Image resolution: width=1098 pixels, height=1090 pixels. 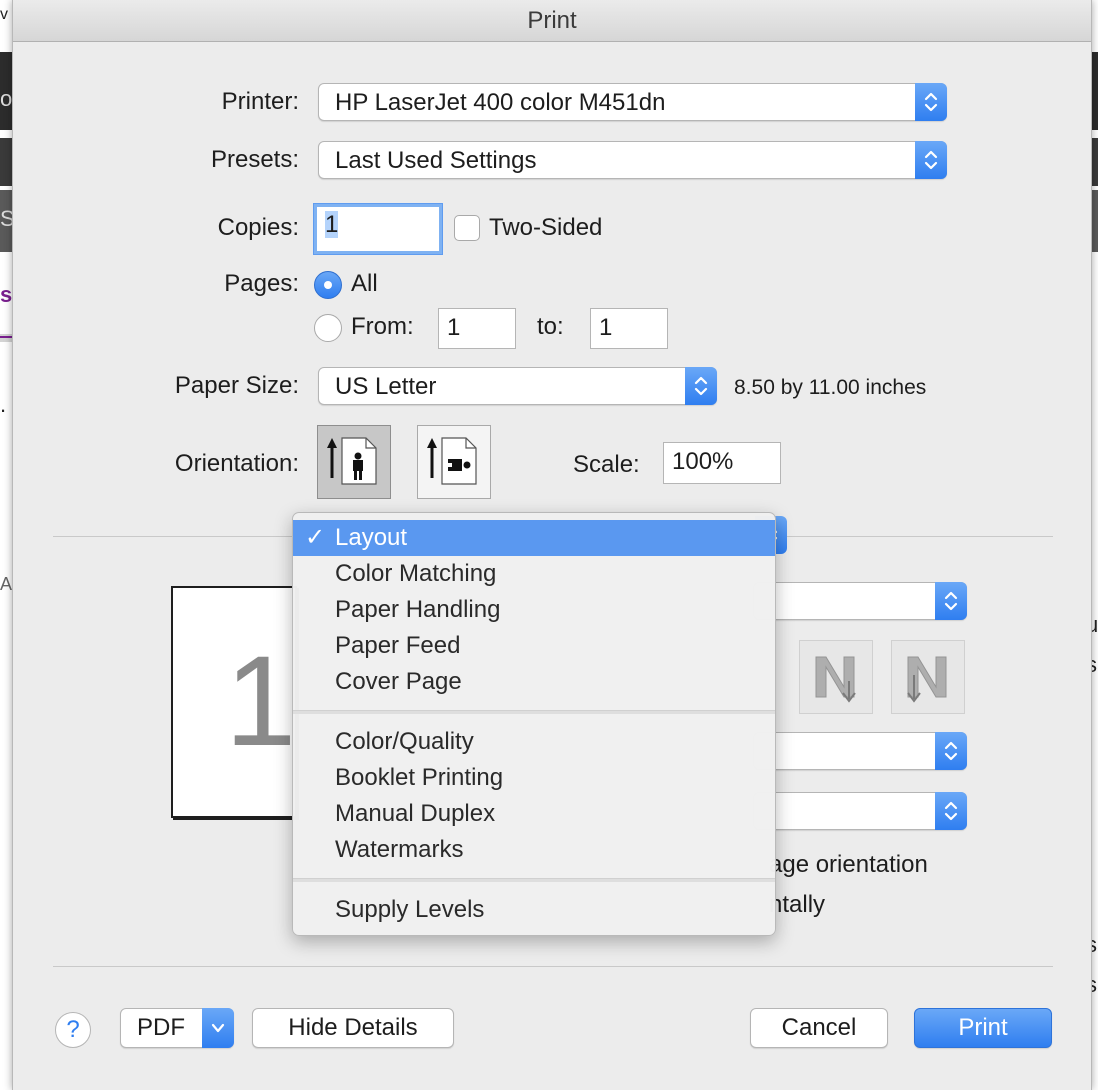 I want to click on menu-item-watermarks: Watermarks, so click(x=534, y=850).